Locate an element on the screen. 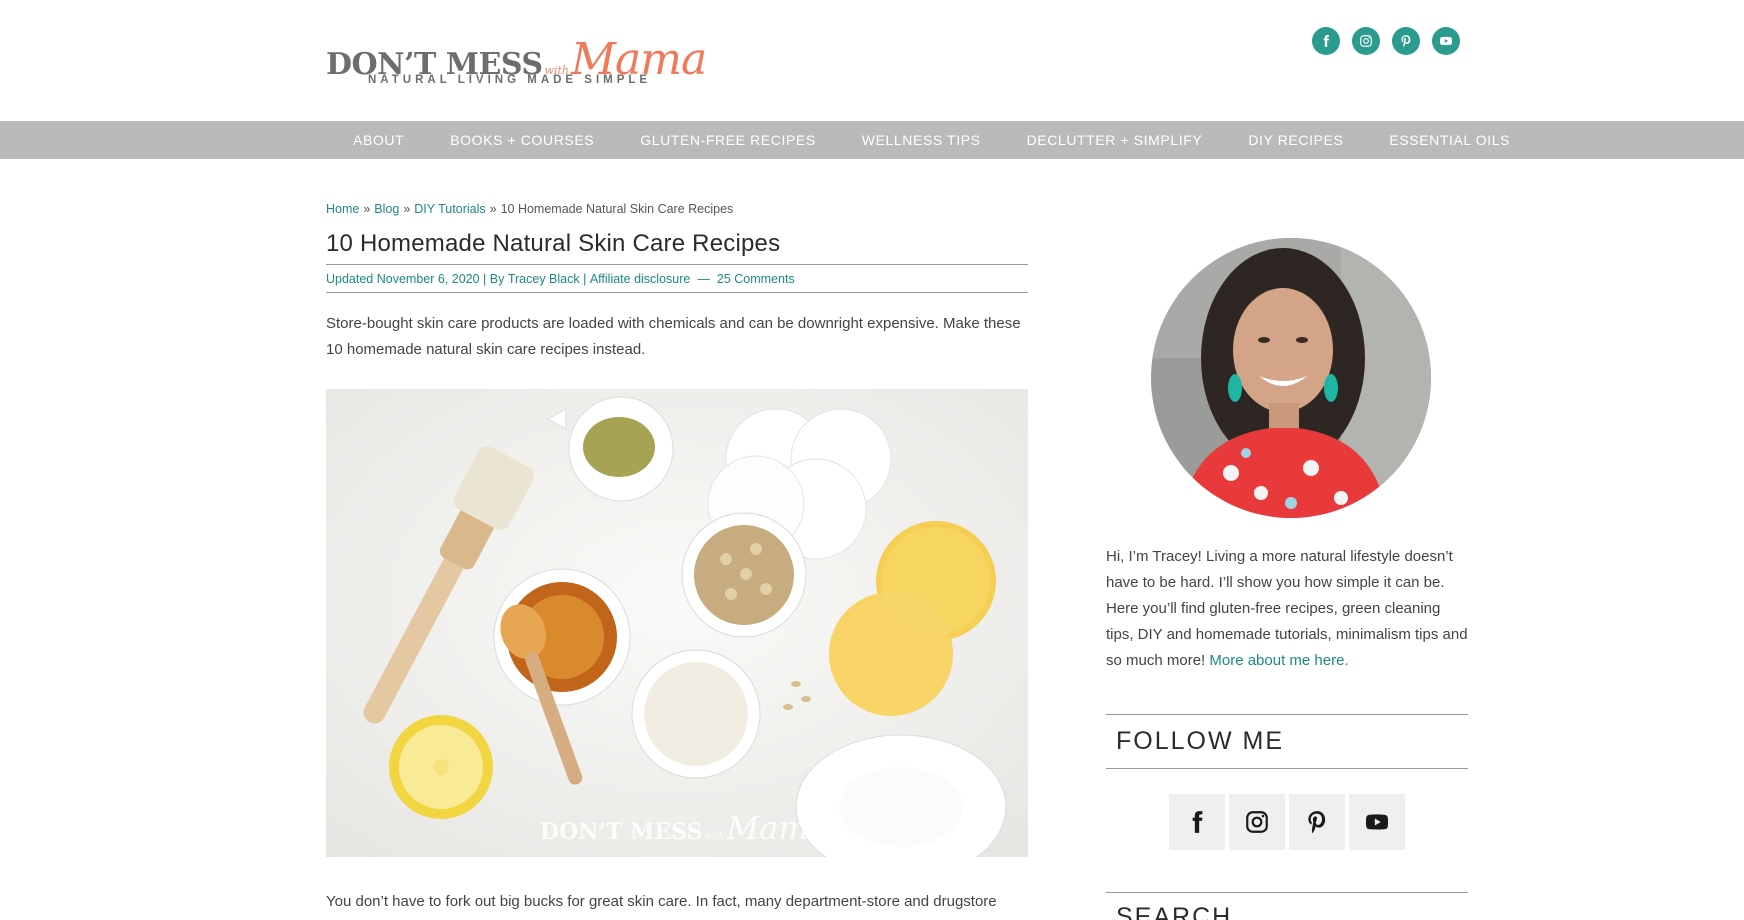 The width and height of the screenshot is (1744, 920). nav-item-wellness-tips: WELLNESS TIPS is located at coordinates (921, 140).